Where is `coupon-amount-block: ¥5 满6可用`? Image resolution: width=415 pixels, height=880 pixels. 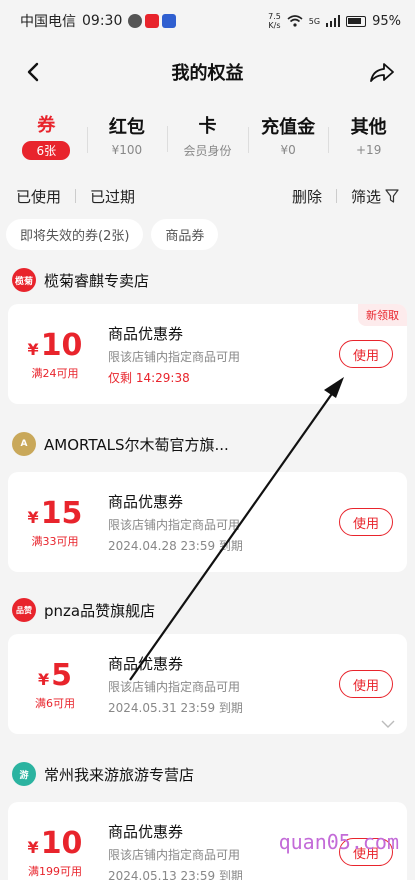 coupon-amount-block: ¥5 满6可用 is located at coordinates (55, 684).